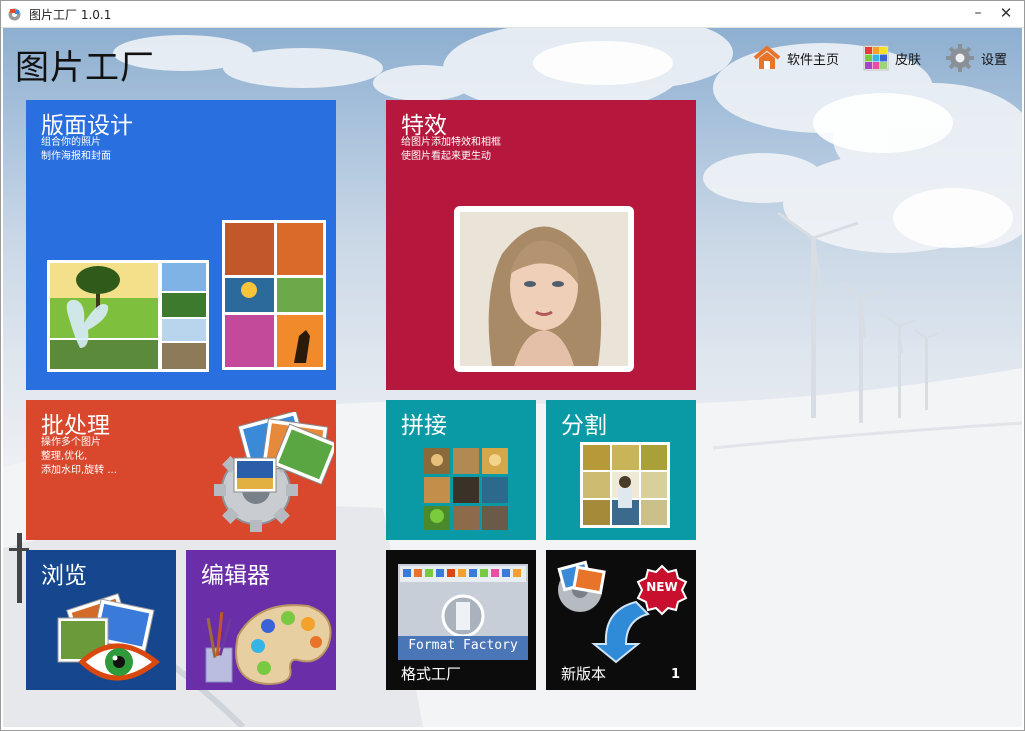 Image resolution: width=1025 pixels, height=731 pixels. I want to click on tile-browse: 浏览, so click(101, 620).